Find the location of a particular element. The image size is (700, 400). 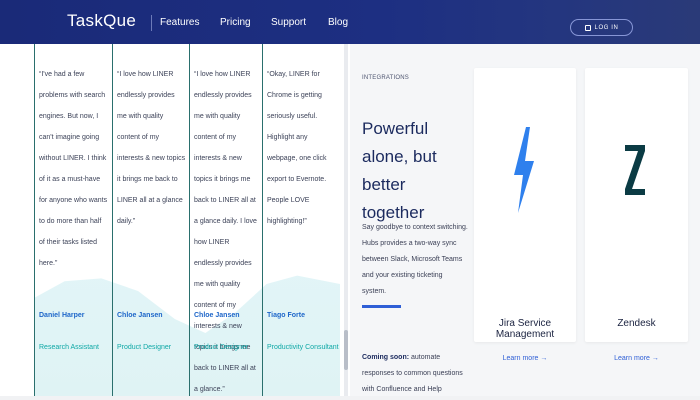

integration-card-zendesk: Zendesk Learn more → is located at coordinates (636, 215).